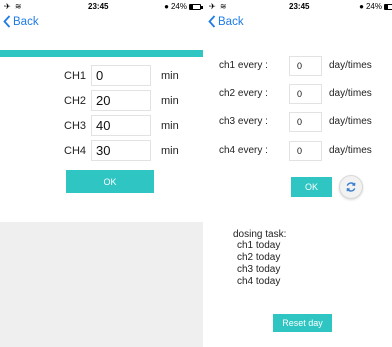 This screenshot has width=392, height=347. I want to click on schedule-row-ch3: ch3 every : day/times, so click(298, 122).